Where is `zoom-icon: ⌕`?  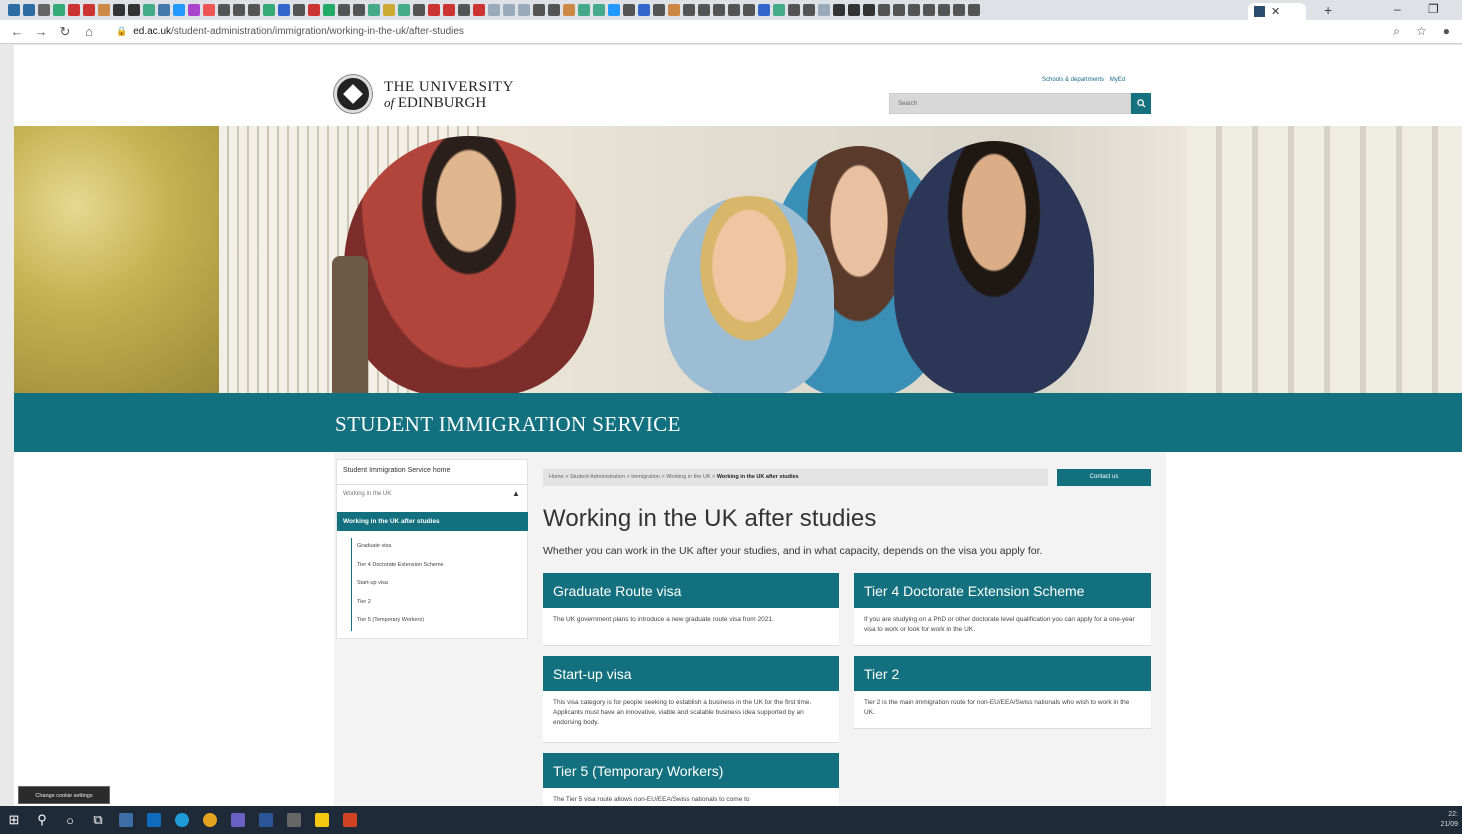 zoom-icon: ⌕ is located at coordinates (1396, 31).